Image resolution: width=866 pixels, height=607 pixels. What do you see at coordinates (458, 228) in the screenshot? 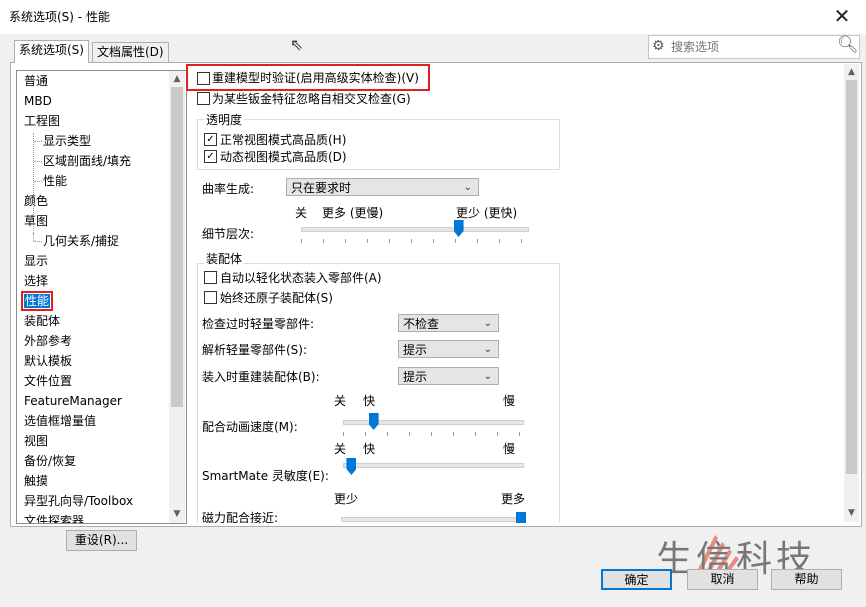
I see `detail-slider-thumb` at bounding box center [458, 228].